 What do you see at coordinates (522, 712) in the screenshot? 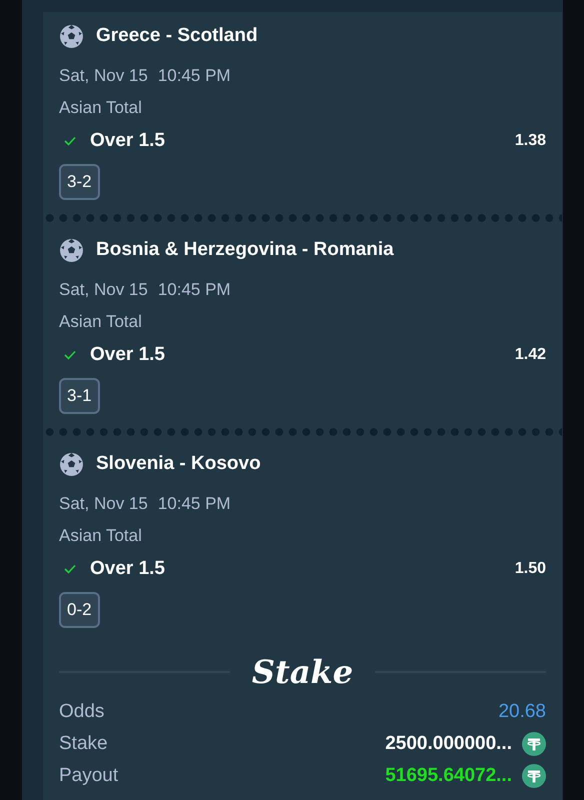
I see `summary-value: 20.68` at bounding box center [522, 712].